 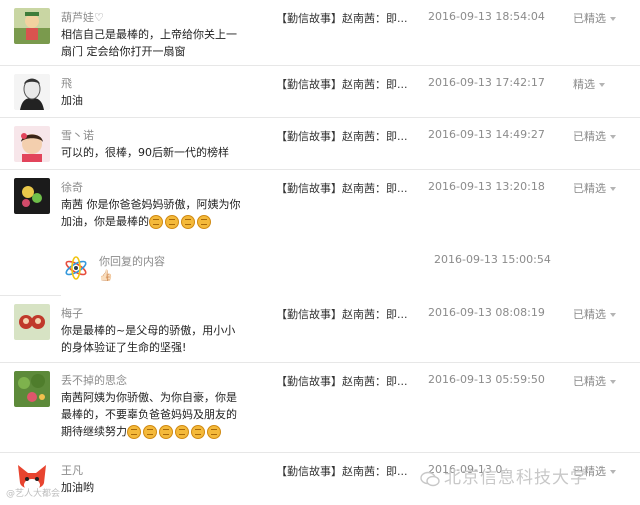 I want to click on flower-avatar, so click(x=32, y=196).